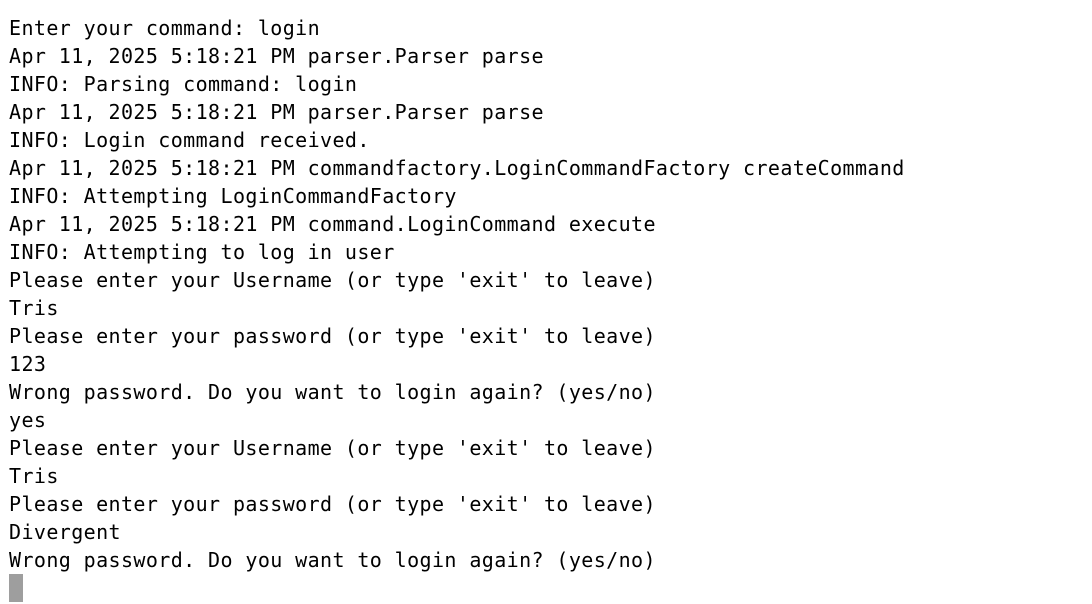 The height and width of the screenshot is (604, 1092). Describe the element at coordinates (65, 532) in the screenshot. I see `terminal-line: Divergent` at that location.